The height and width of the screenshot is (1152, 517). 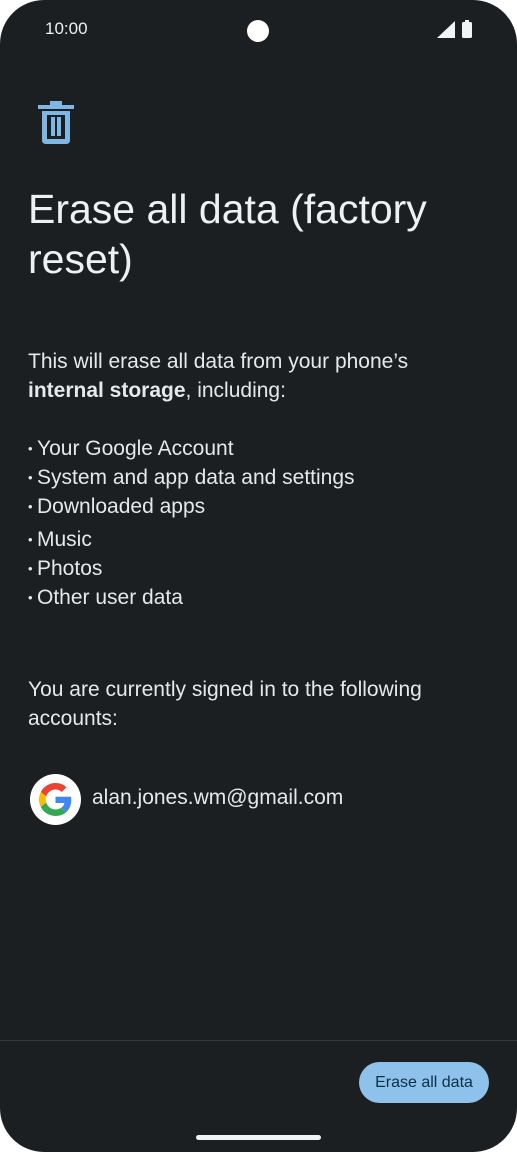 I want to click on camera-cutout, so click(x=258, y=31).